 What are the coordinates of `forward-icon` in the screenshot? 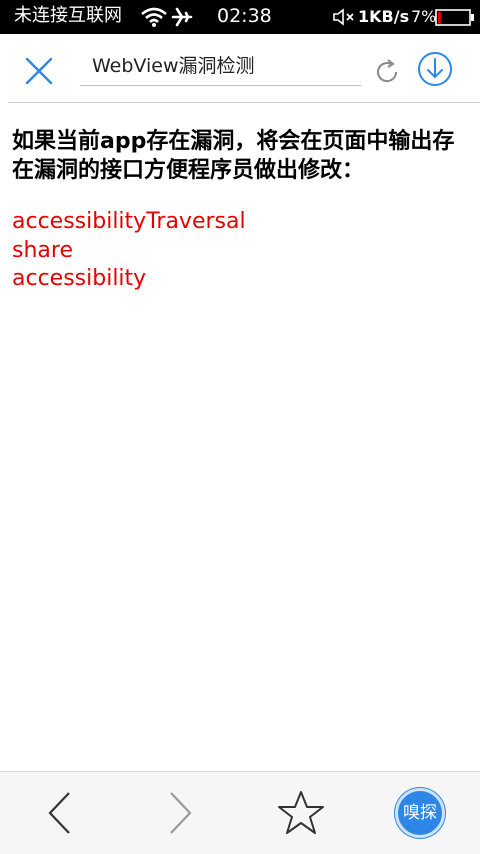 It's located at (181, 813).